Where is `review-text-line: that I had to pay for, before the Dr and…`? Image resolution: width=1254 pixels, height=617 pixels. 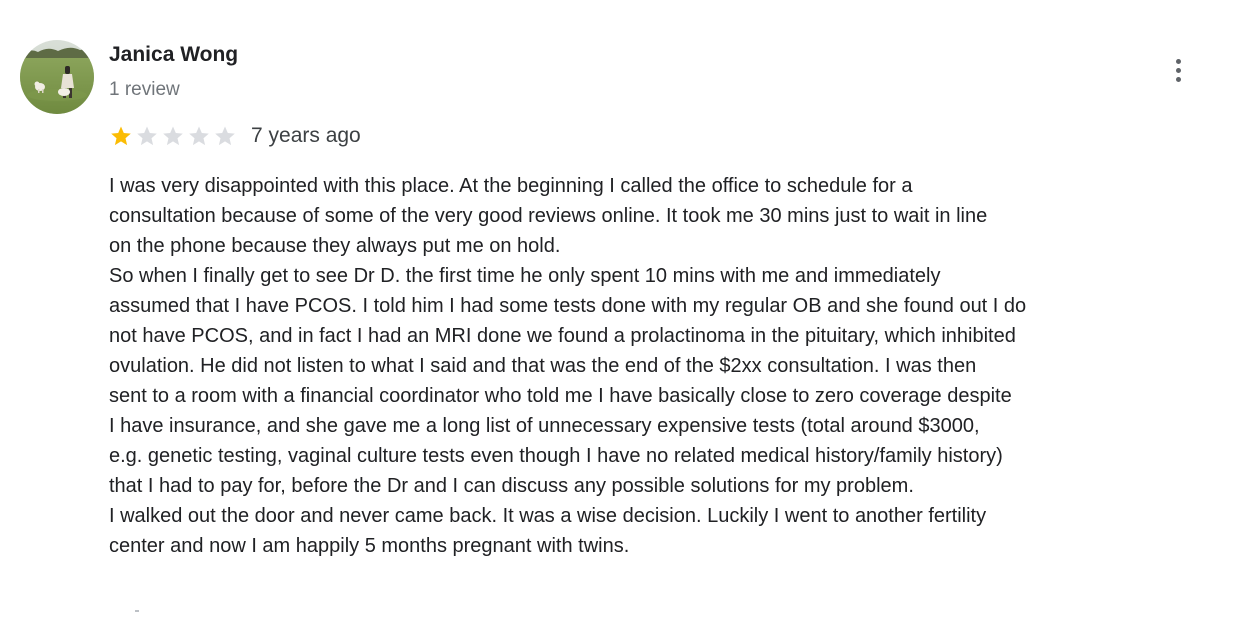
review-text-line: that I had to pay for, before the Dr and… is located at coordinates (511, 486).